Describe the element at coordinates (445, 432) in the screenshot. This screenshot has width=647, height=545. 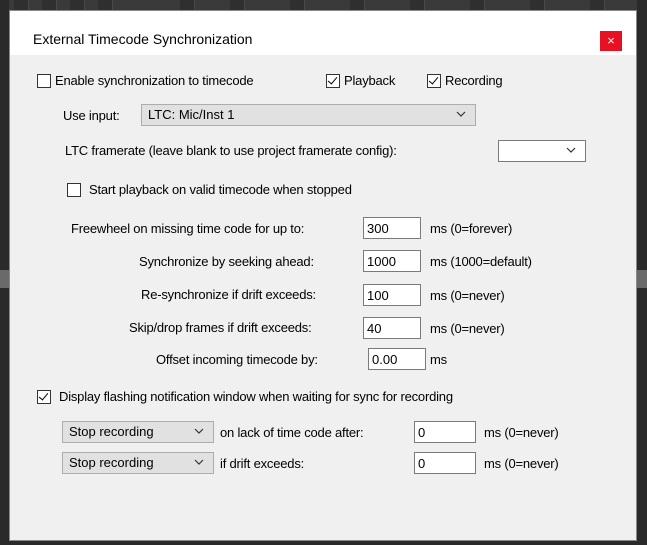
I see `stop-lack-input` at that location.